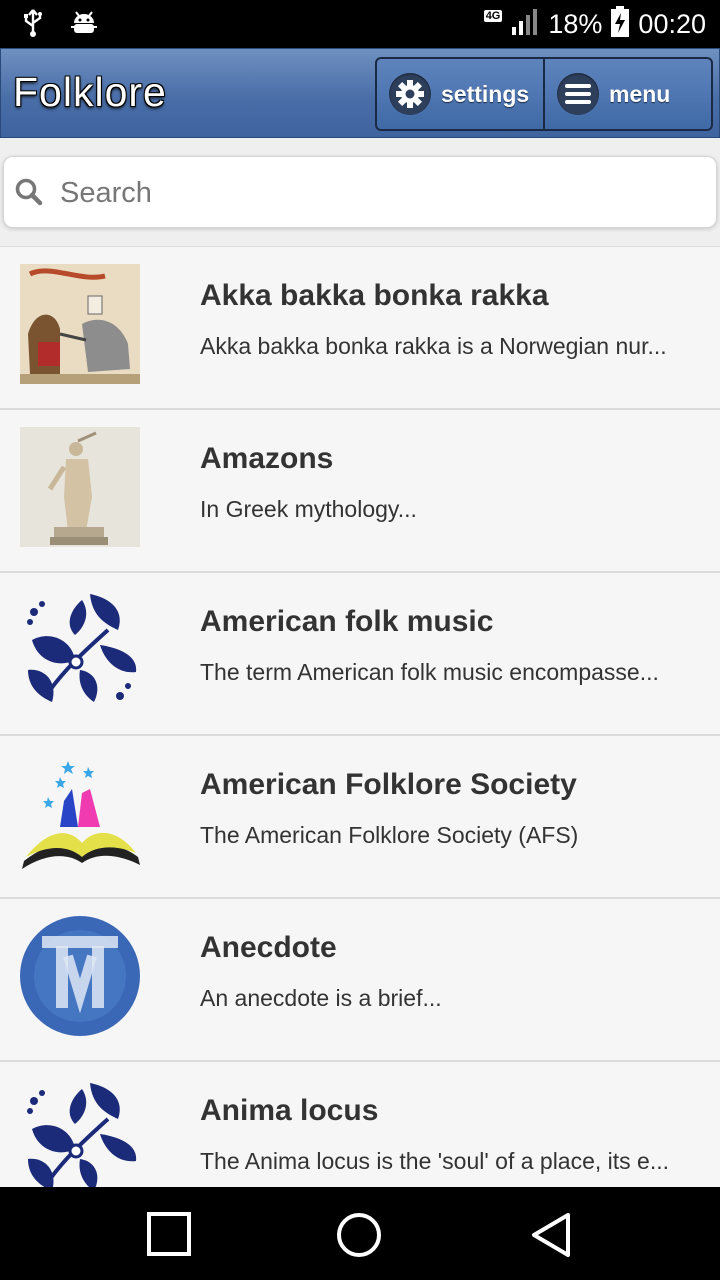  Describe the element at coordinates (80, 976) in the screenshot. I see `wikipedia-logo-thumbnail` at that location.